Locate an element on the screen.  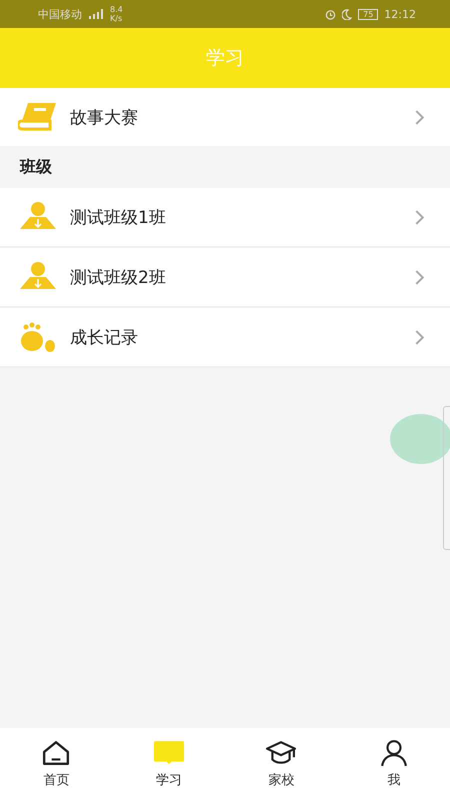
tab: 学习 is located at coordinates (168, 764).